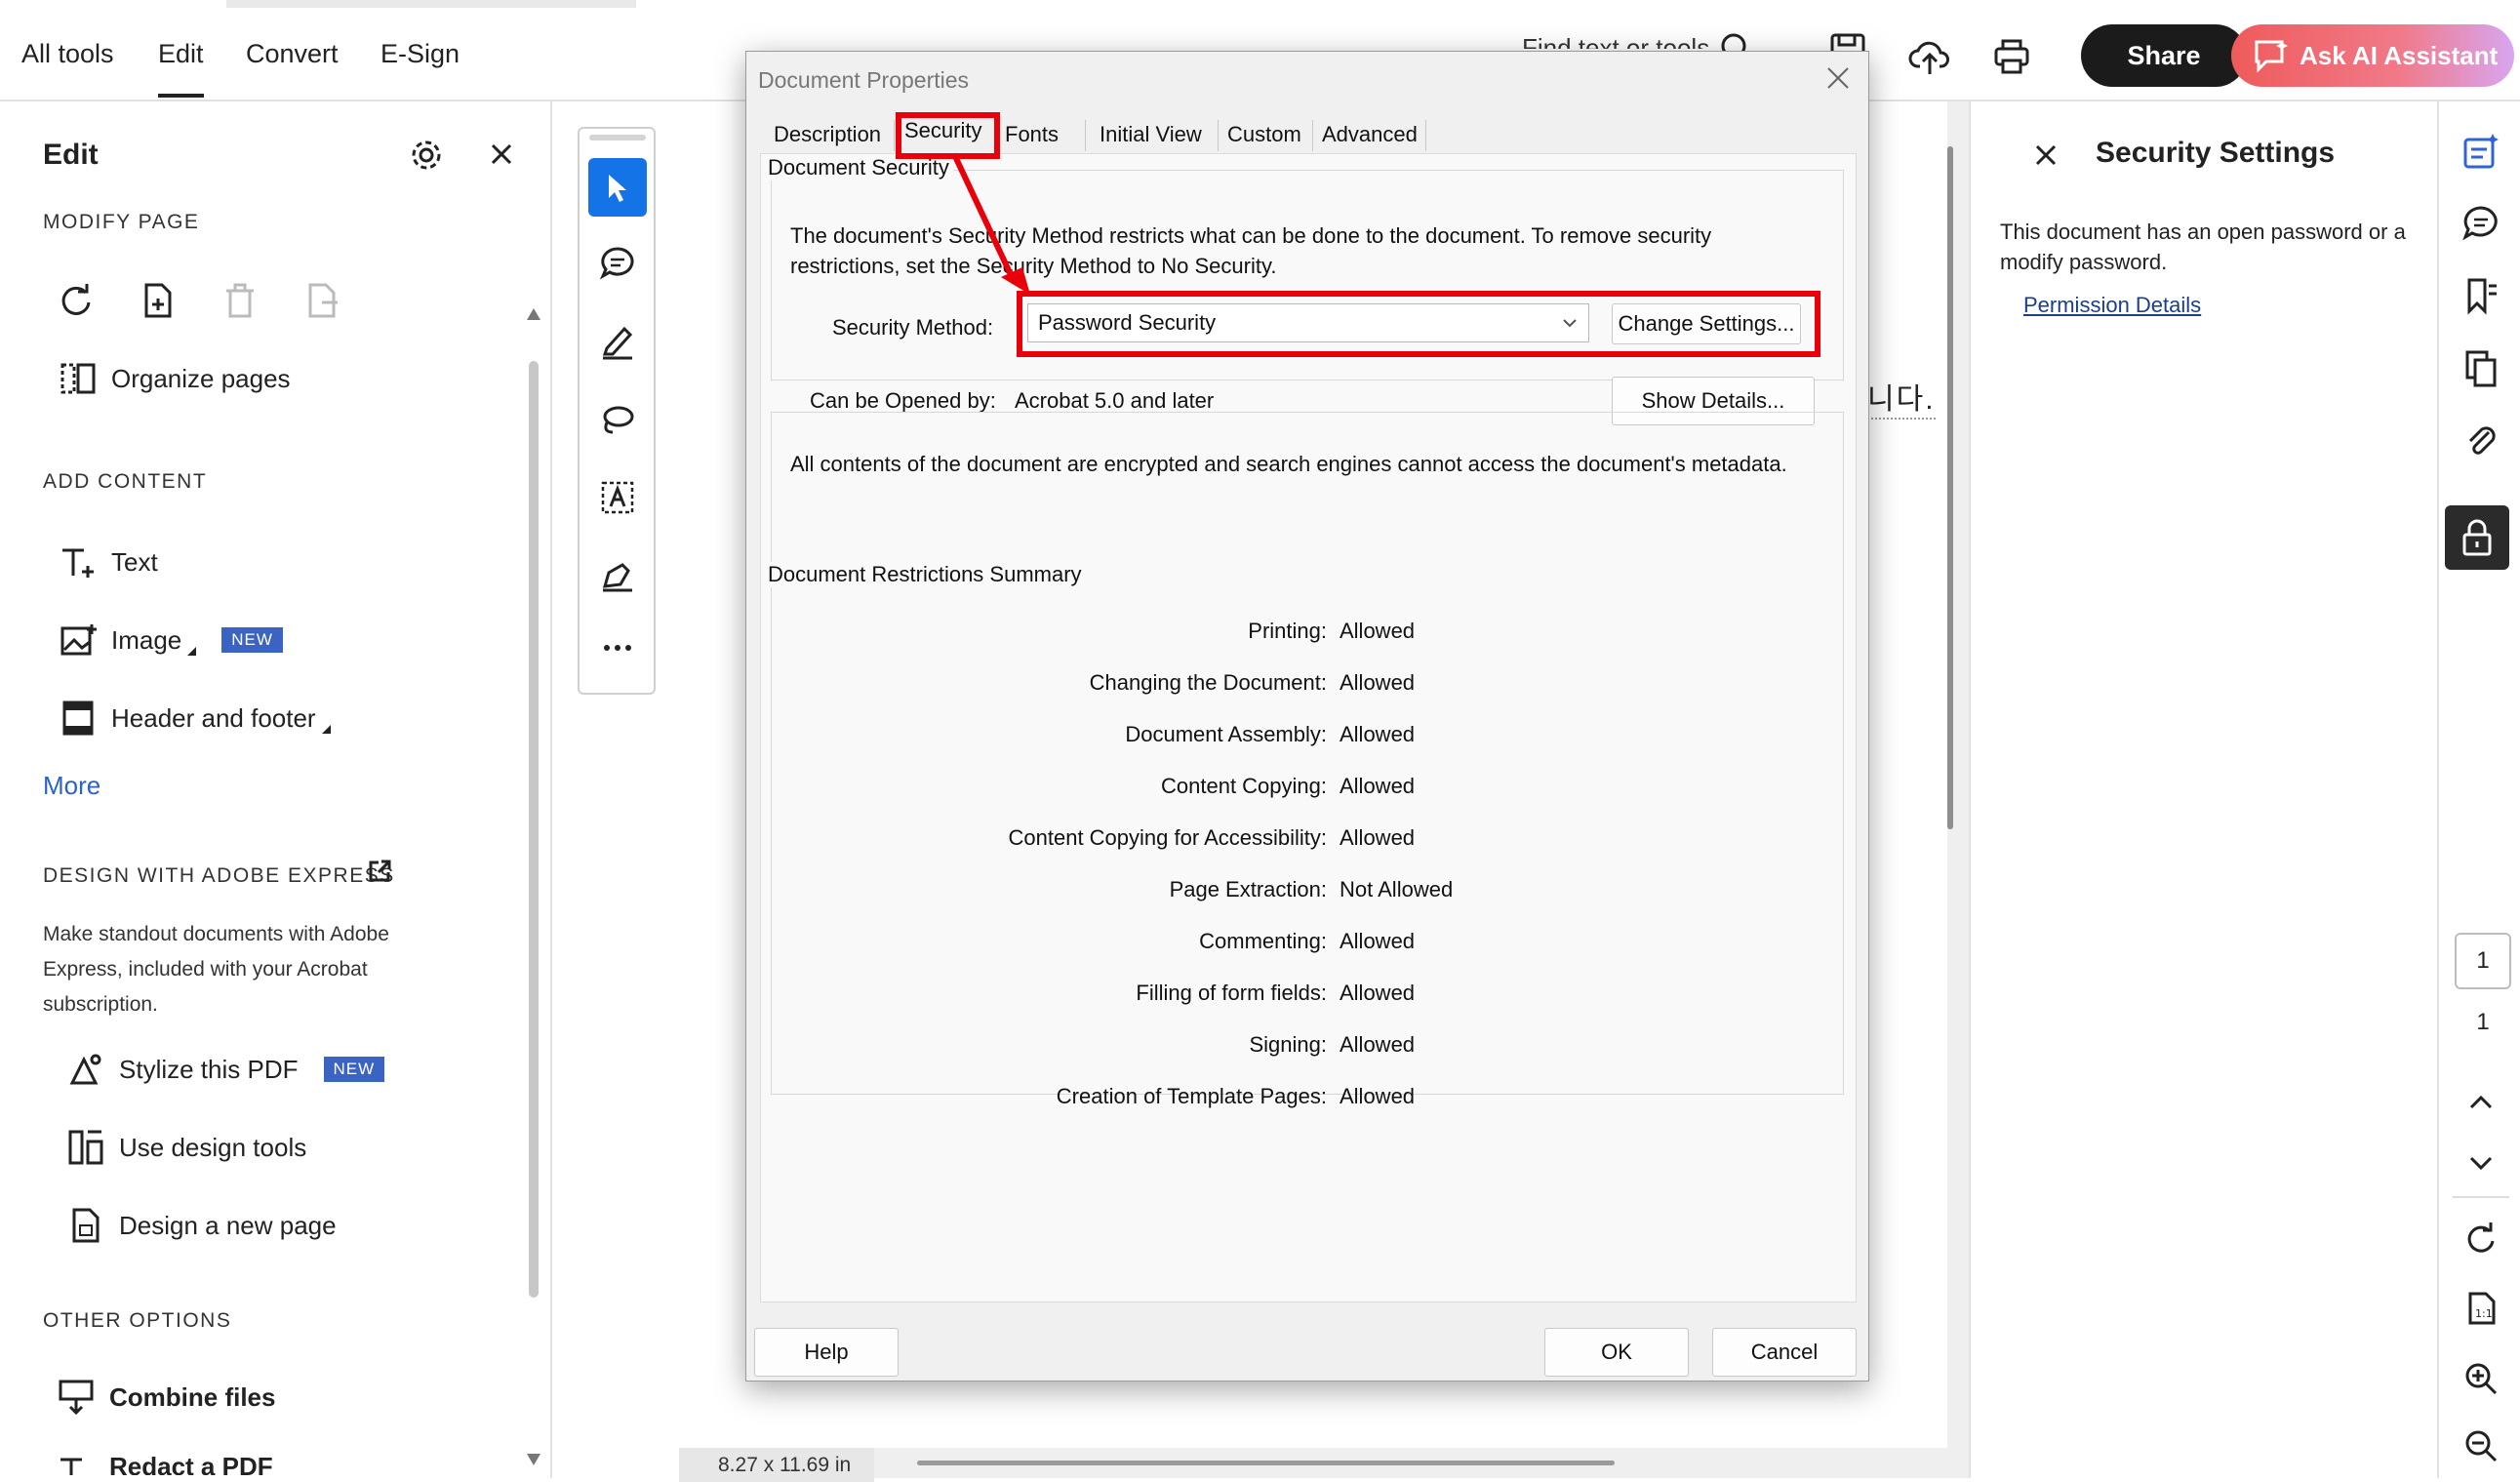 The height and width of the screenshot is (1482, 2520). Describe the element at coordinates (1784, 1352) in the screenshot. I see `cancel-button: Cancel` at that location.